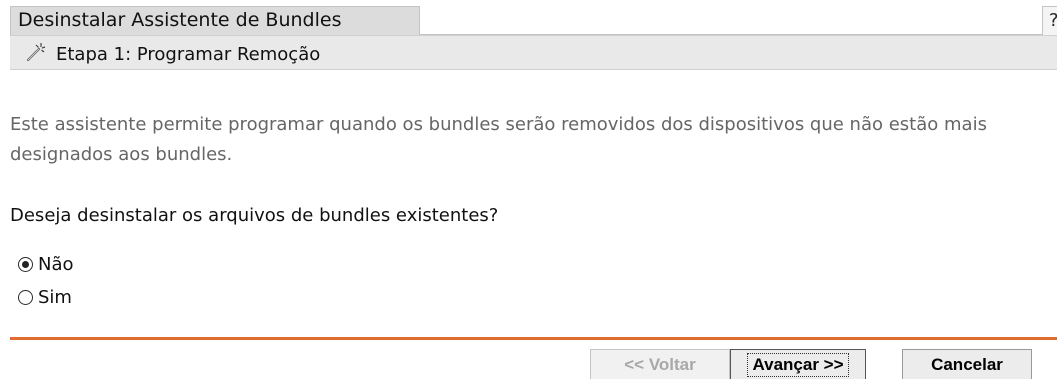 This screenshot has height=379, width=1057. What do you see at coordinates (56, 264) in the screenshot?
I see `option-nao-label: Não` at bounding box center [56, 264].